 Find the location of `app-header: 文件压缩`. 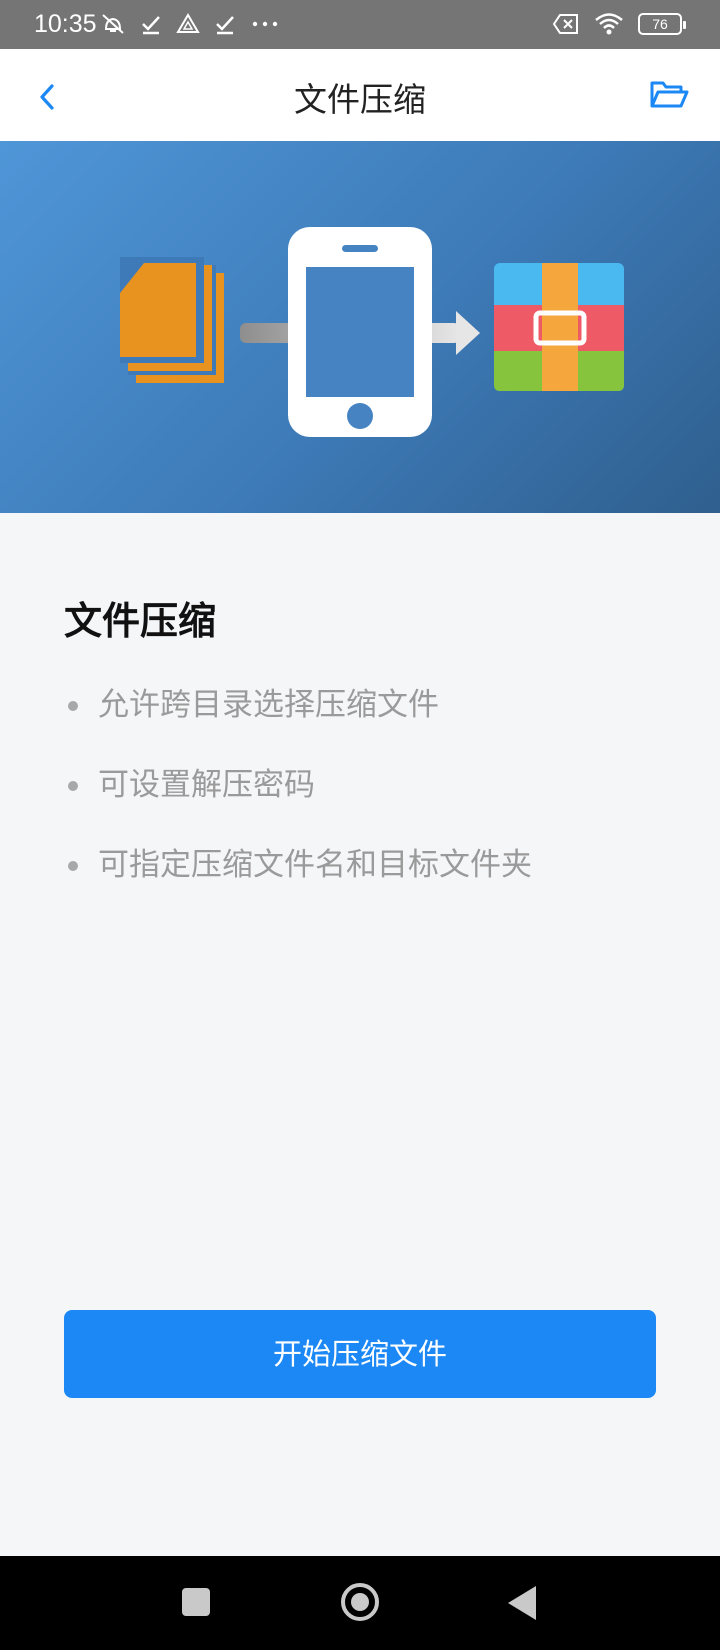

app-header: 文件压缩 is located at coordinates (360, 95).